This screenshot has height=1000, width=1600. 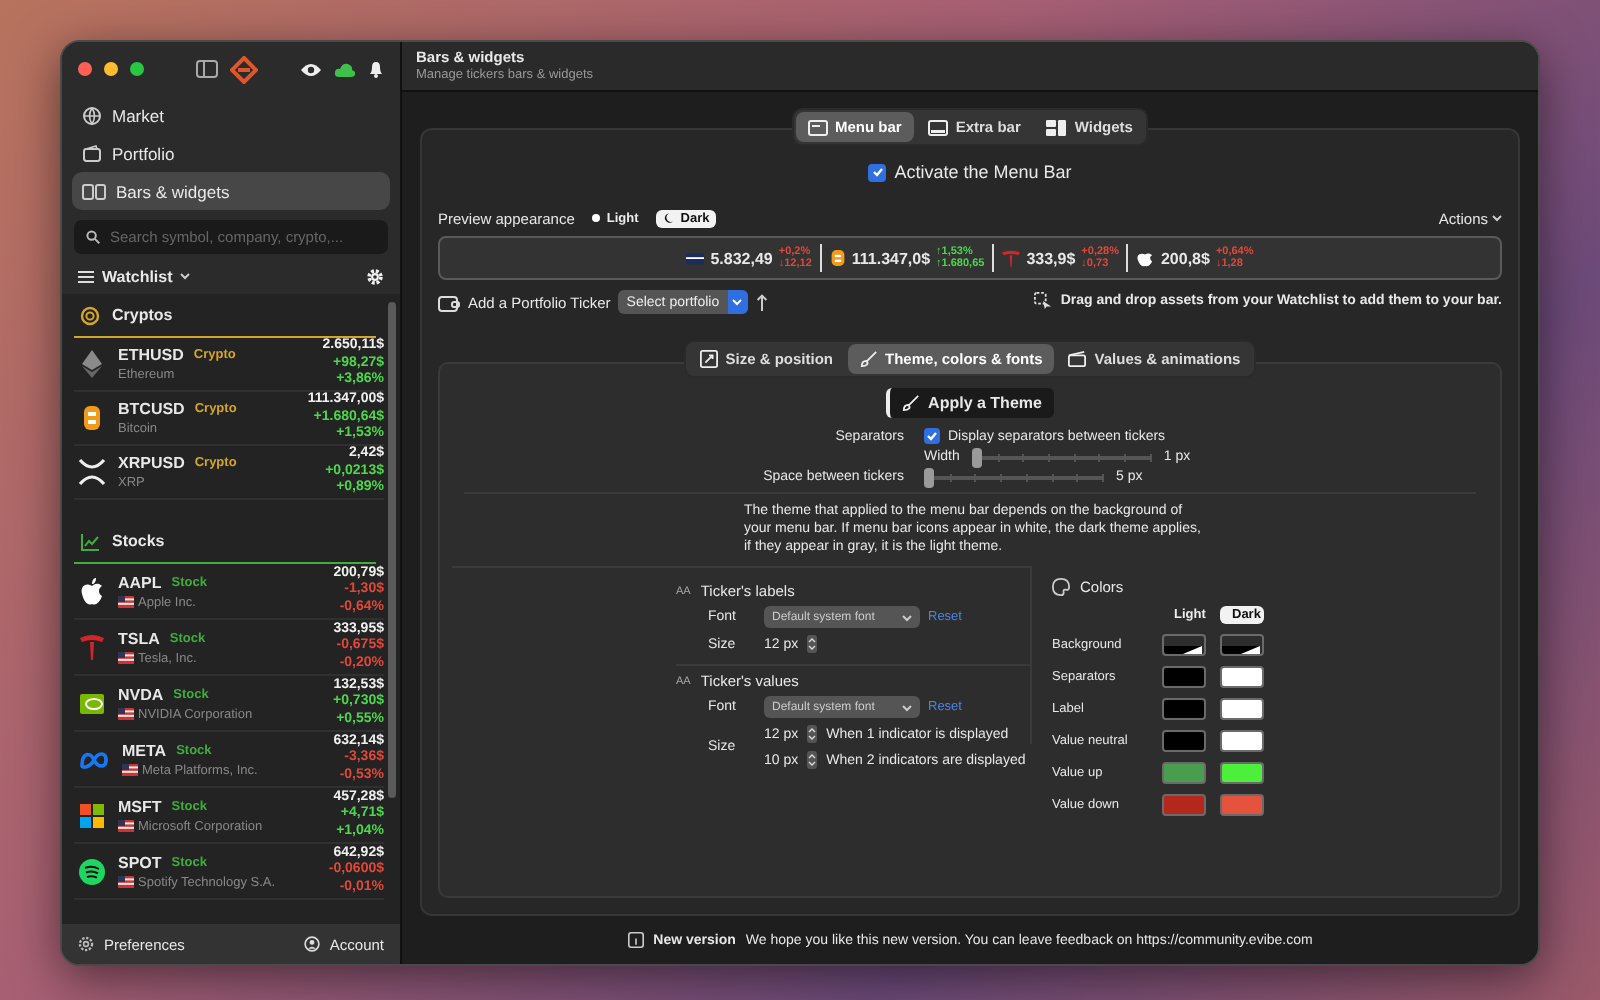 I want to click on moon-icon, so click(x=668, y=218).